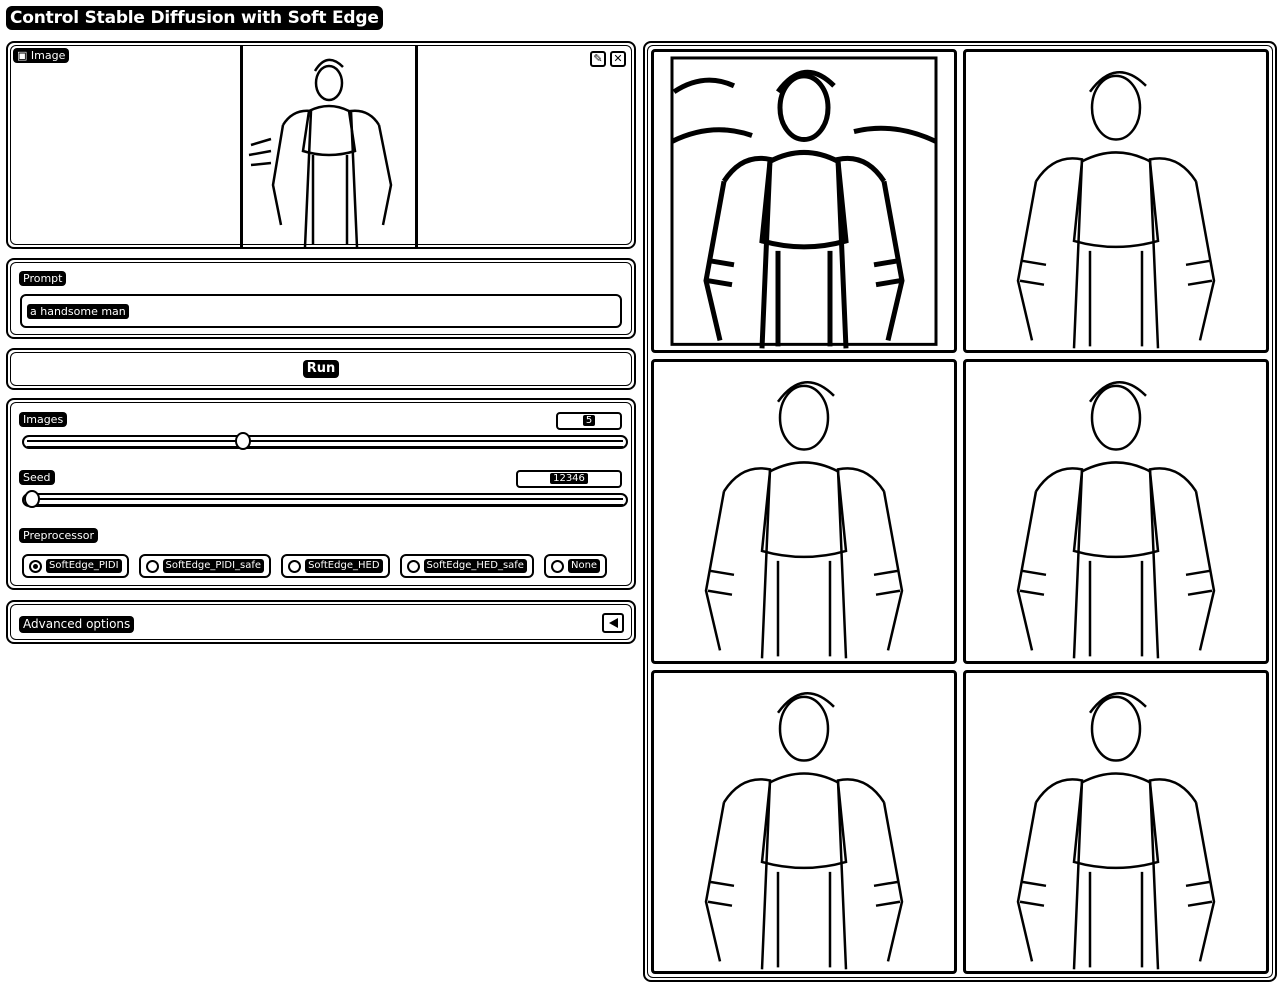 The width and height of the screenshot is (1280, 988). I want to click on advanced-options-accordion: Advanced options, so click(321, 622).